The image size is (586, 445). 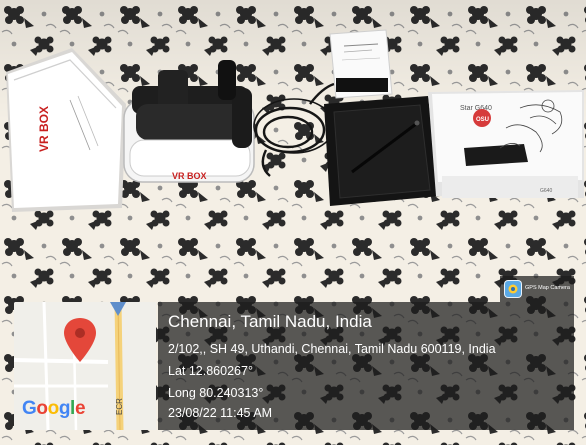 I want to click on gps-map-camera-badge: GPS Map Camera, so click(x=537, y=289).